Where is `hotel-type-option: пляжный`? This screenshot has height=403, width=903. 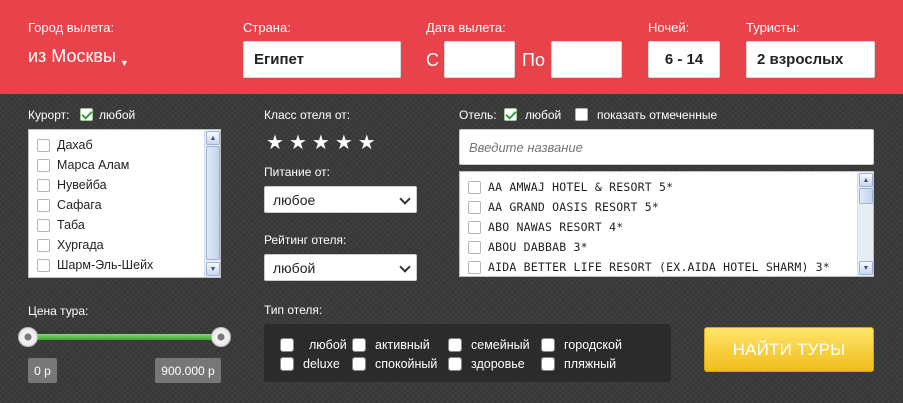 hotel-type-option: пляжный is located at coordinates (578, 364).